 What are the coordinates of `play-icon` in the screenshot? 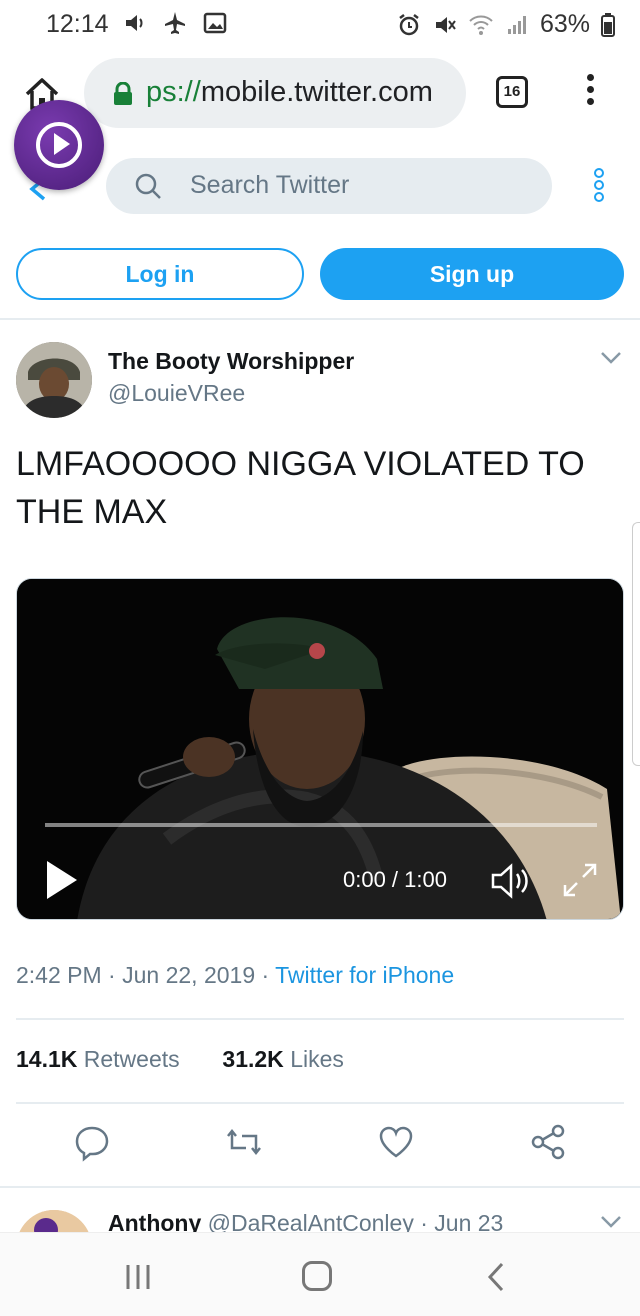 It's located at (62, 880).